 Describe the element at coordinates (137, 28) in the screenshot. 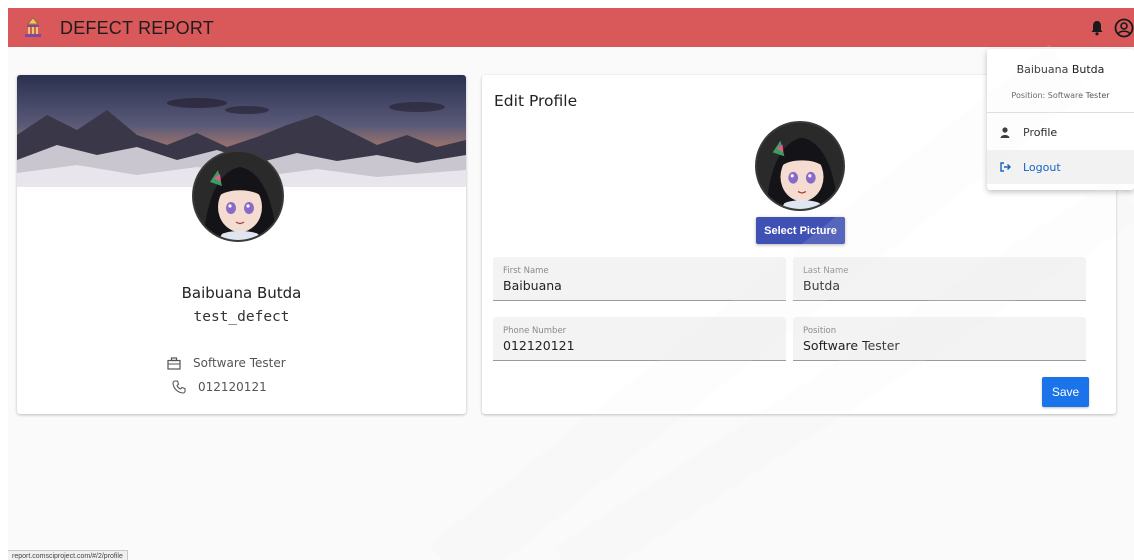

I see `app-title: DEFECT REPORT` at that location.